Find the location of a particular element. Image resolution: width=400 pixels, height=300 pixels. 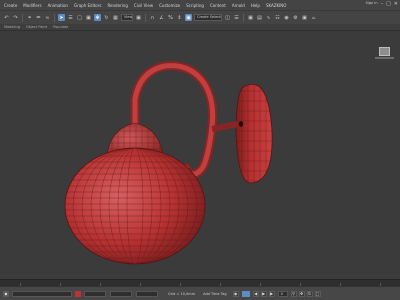

x-coord-field is located at coordinates (95, 293).